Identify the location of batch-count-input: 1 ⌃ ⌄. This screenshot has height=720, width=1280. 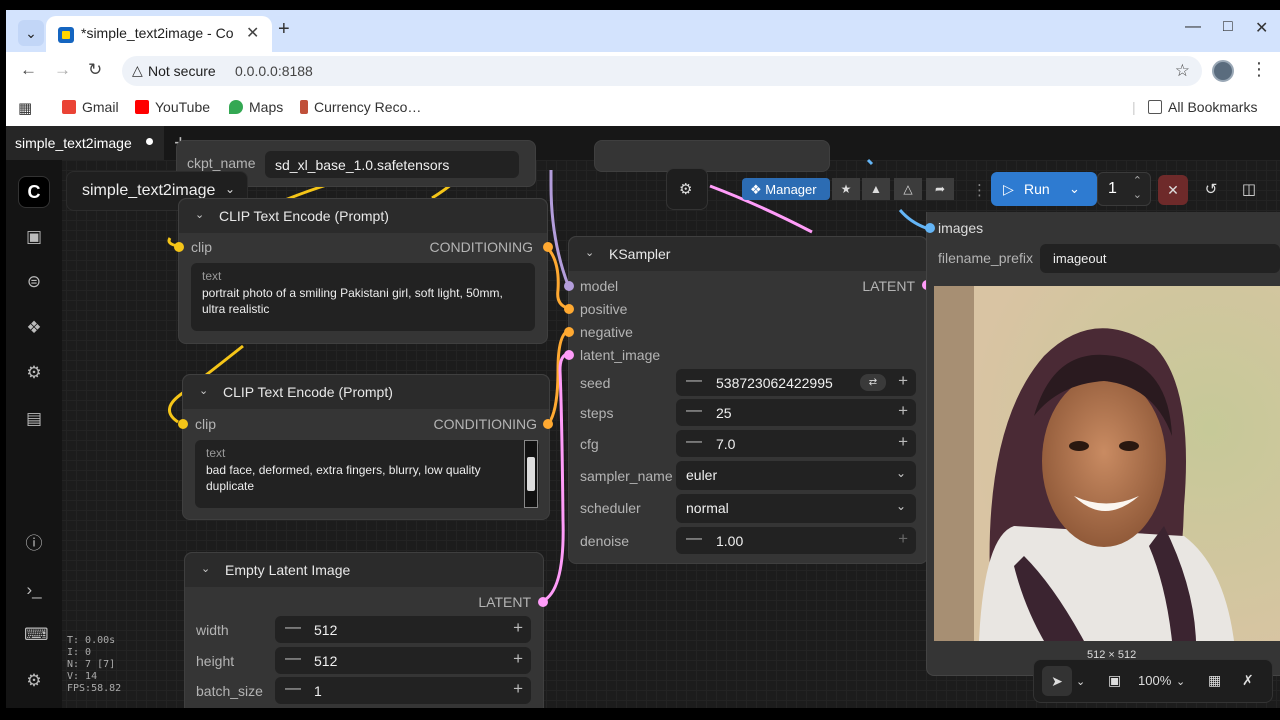
(1124, 189).